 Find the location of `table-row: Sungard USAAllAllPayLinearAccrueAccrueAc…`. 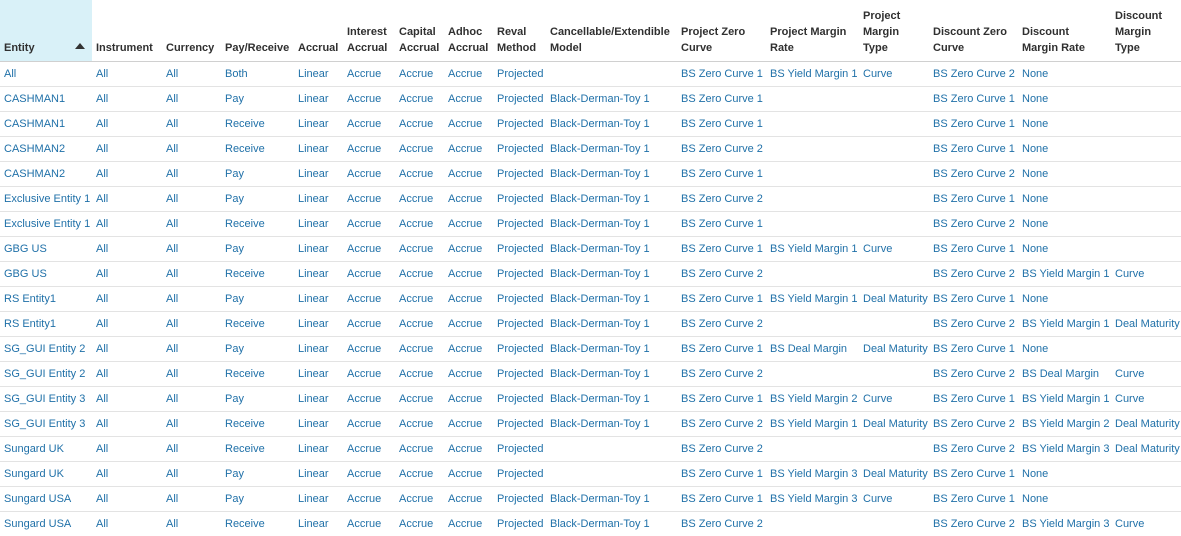

table-row: Sungard USAAllAllPayLinearAccrueAccrueAc… is located at coordinates (590, 499).